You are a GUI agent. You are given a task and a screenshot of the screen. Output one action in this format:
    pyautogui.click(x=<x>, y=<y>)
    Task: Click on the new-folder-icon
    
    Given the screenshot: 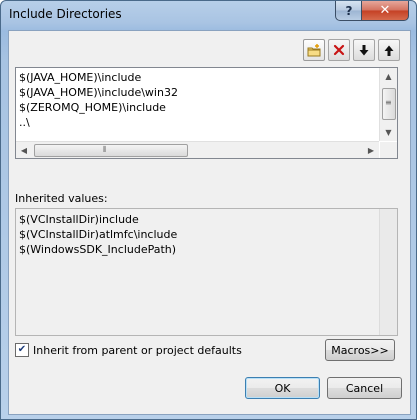 What is the action you would take?
    pyautogui.click(x=314, y=49)
    